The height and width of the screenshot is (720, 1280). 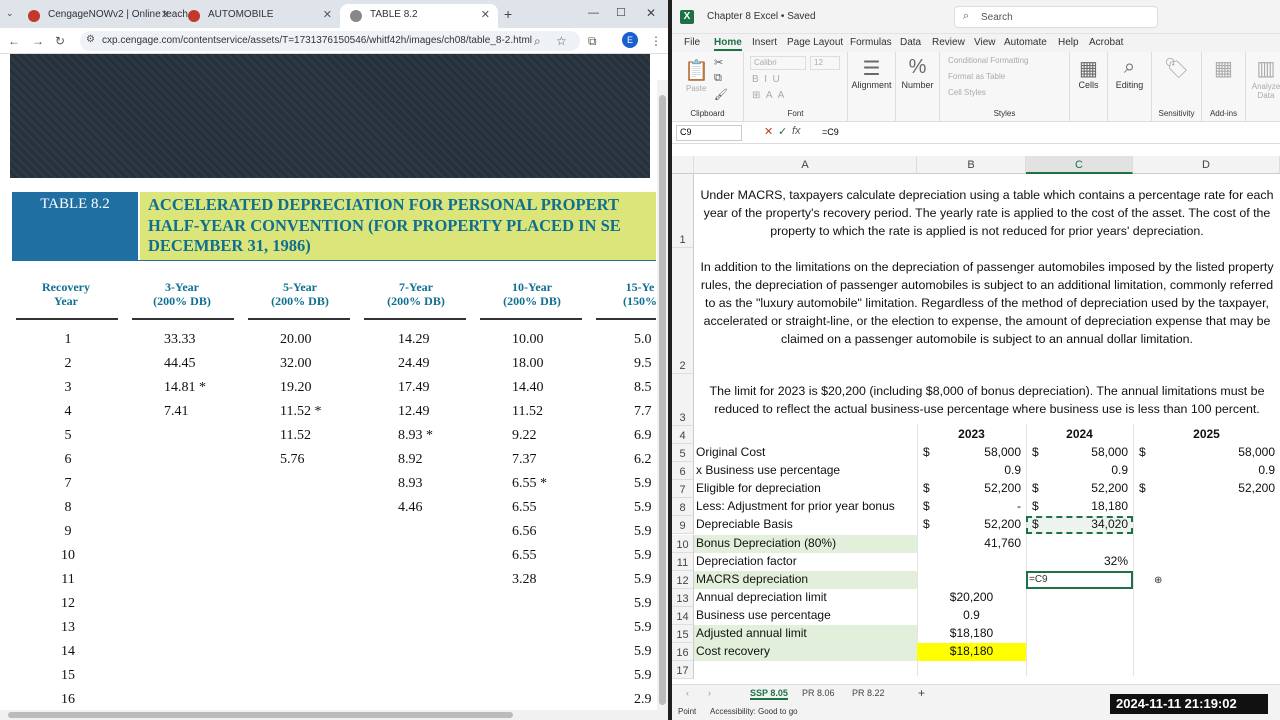 What do you see at coordinates (1263, 87) in the screenshot?
I see `analyze-data-button: ▥ Analyze Data` at bounding box center [1263, 87].